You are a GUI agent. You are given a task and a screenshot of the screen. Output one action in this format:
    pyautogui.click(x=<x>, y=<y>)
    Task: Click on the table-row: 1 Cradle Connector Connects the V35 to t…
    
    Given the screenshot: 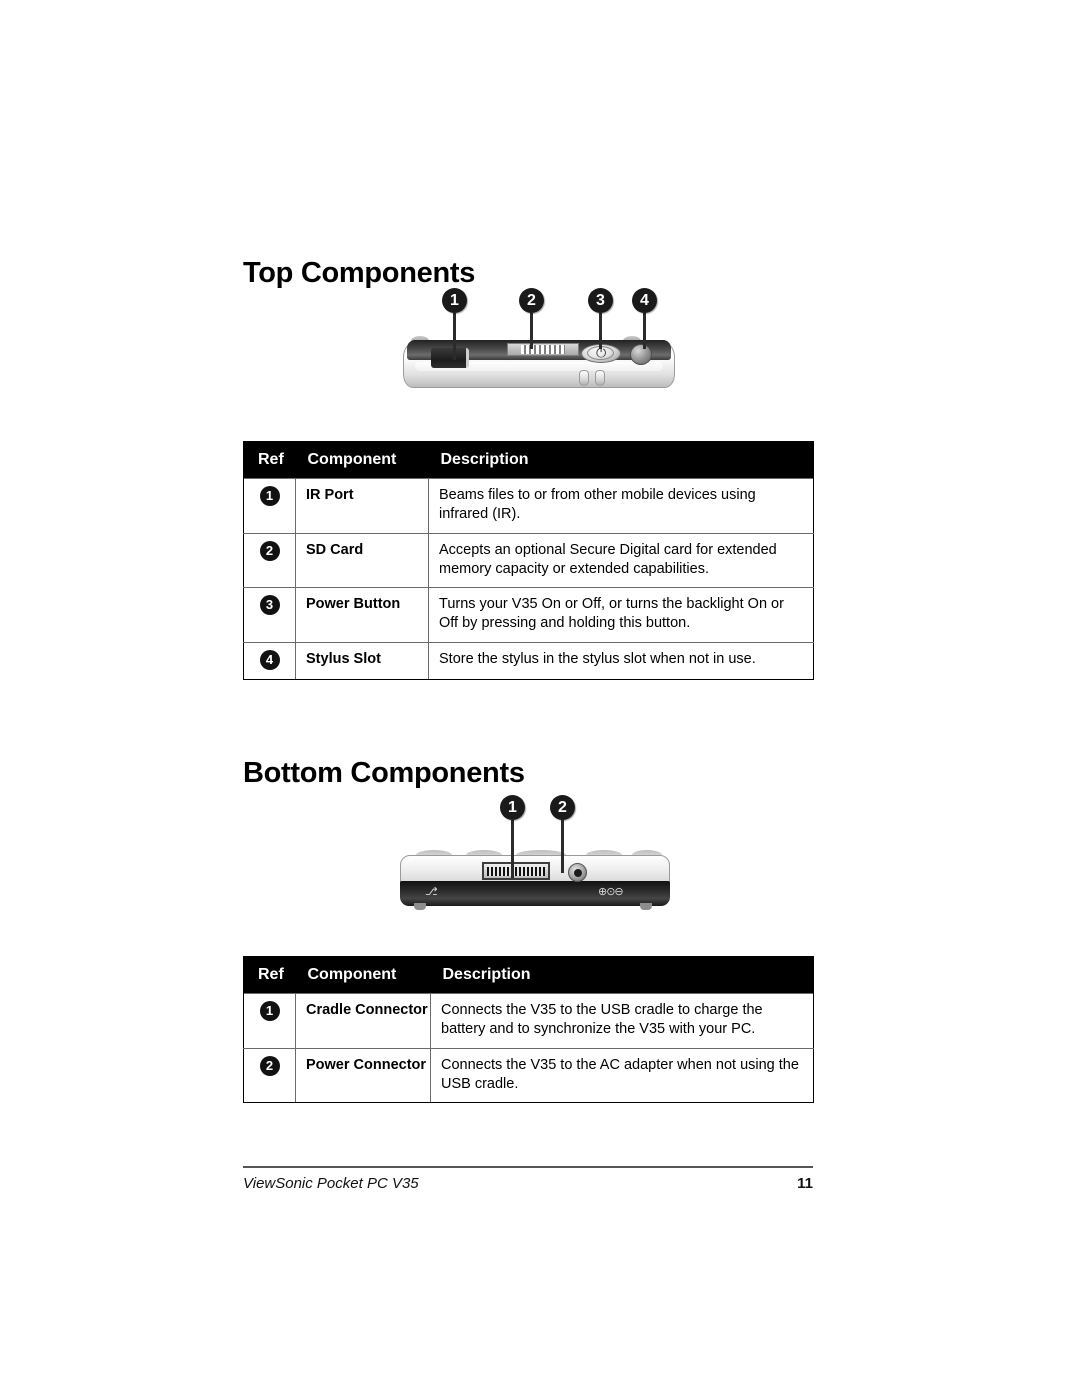 What is the action you would take?
    pyautogui.click(x=528, y=1021)
    